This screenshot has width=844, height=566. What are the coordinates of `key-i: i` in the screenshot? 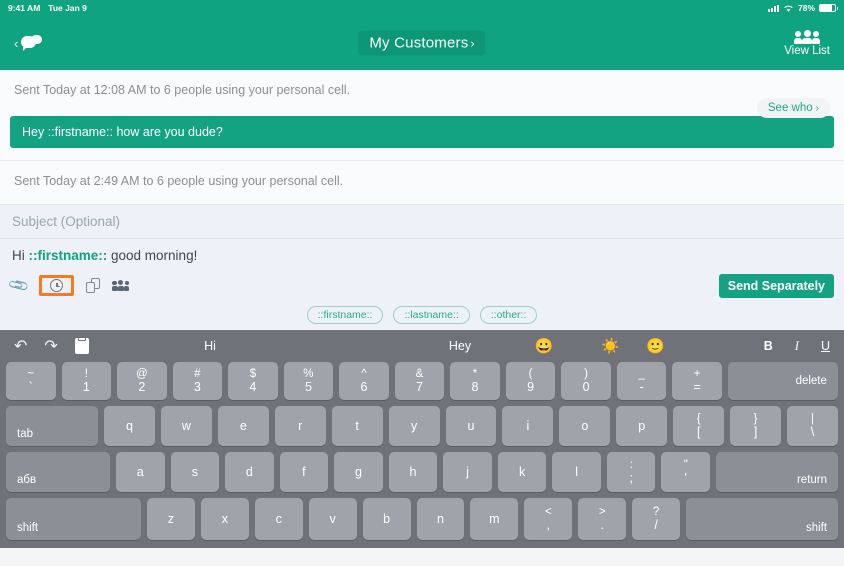 It's located at (528, 426).